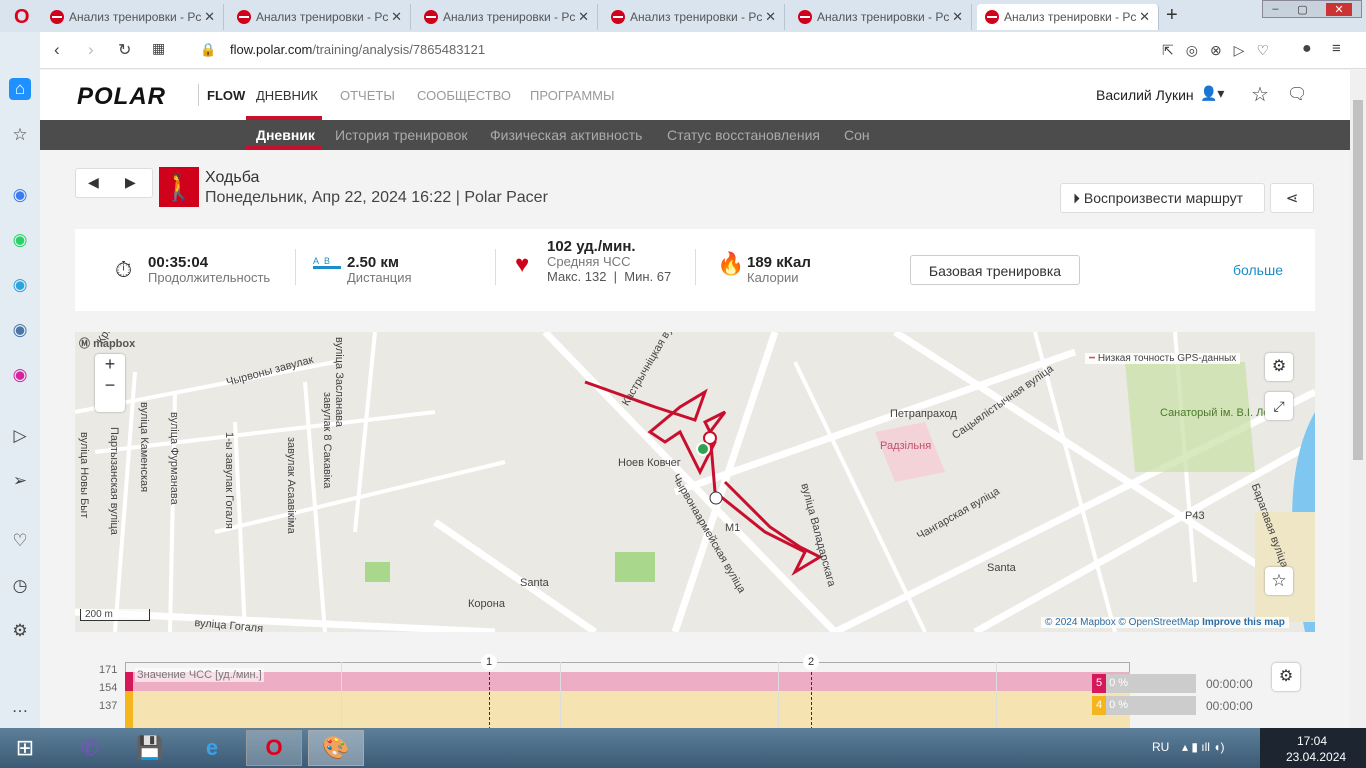  What do you see at coordinates (1286, 677) in the screenshot?
I see `chart-settings-button: ⚙` at bounding box center [1286, 677].